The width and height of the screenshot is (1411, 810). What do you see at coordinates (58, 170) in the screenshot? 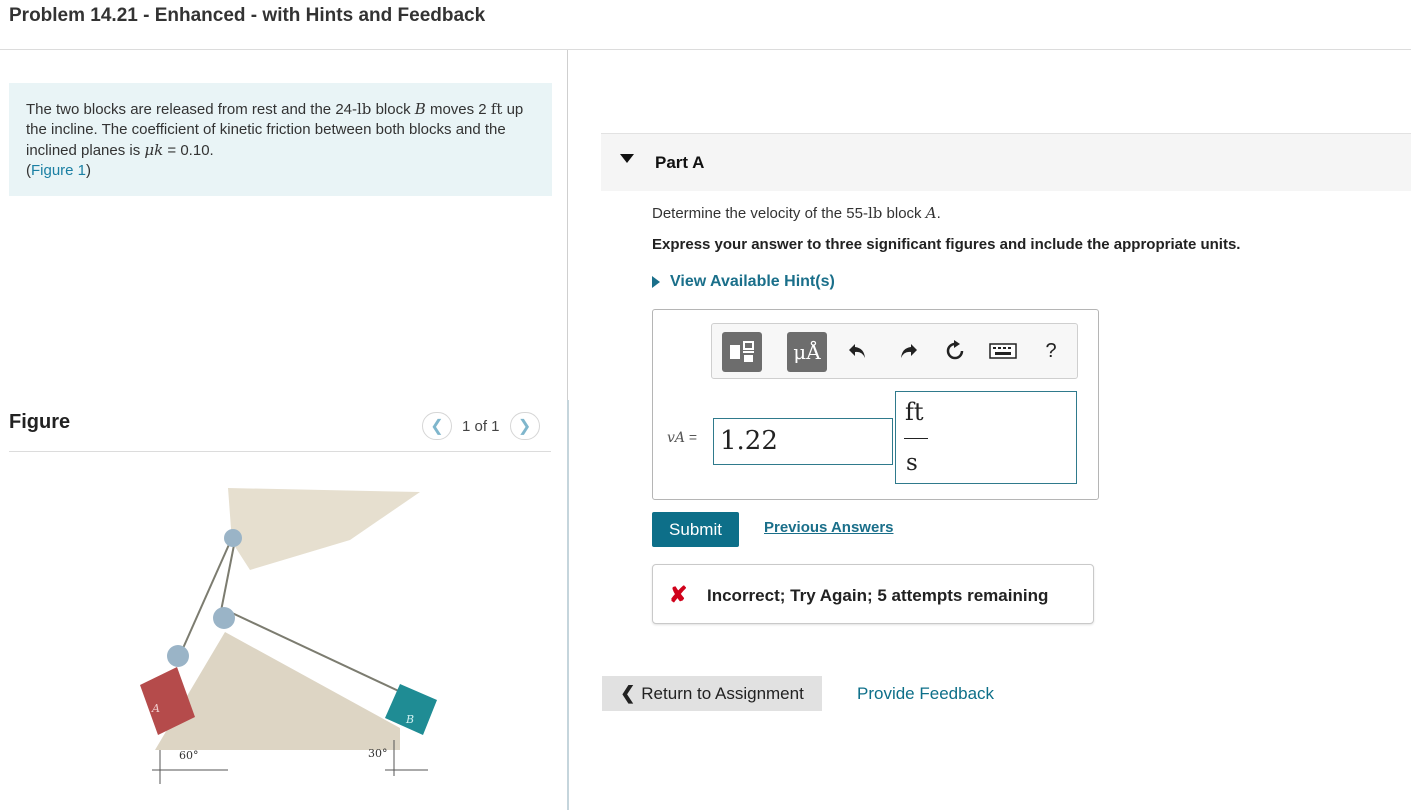
I see `figure-link: Figure 1` at bounding box center [58, 170].